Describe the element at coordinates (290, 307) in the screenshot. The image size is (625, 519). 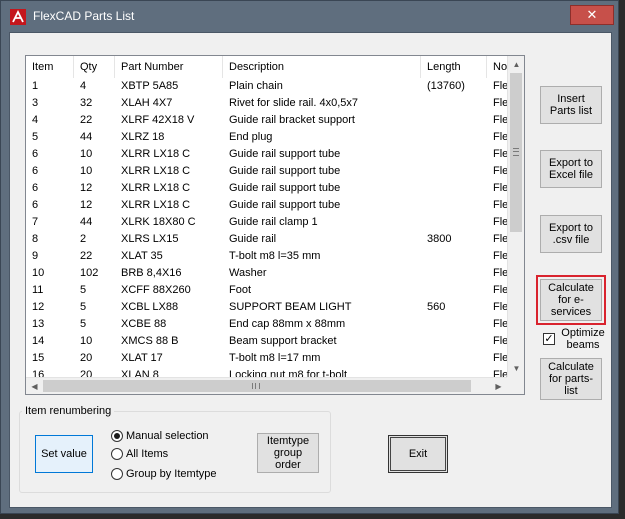
I see `cell-description: SUPPORT BEAM LIGHT` at that location.